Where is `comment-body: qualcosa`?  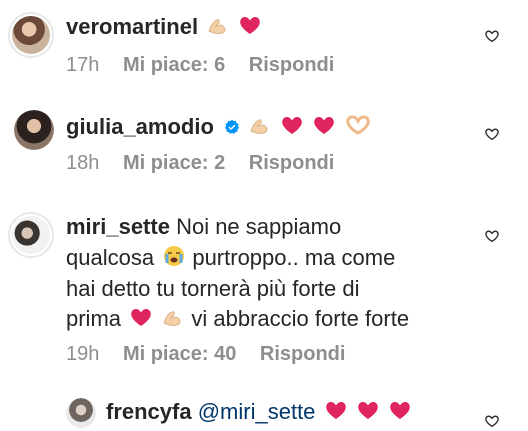 comment-body: qualcosa is located at coordinates (110, 257).